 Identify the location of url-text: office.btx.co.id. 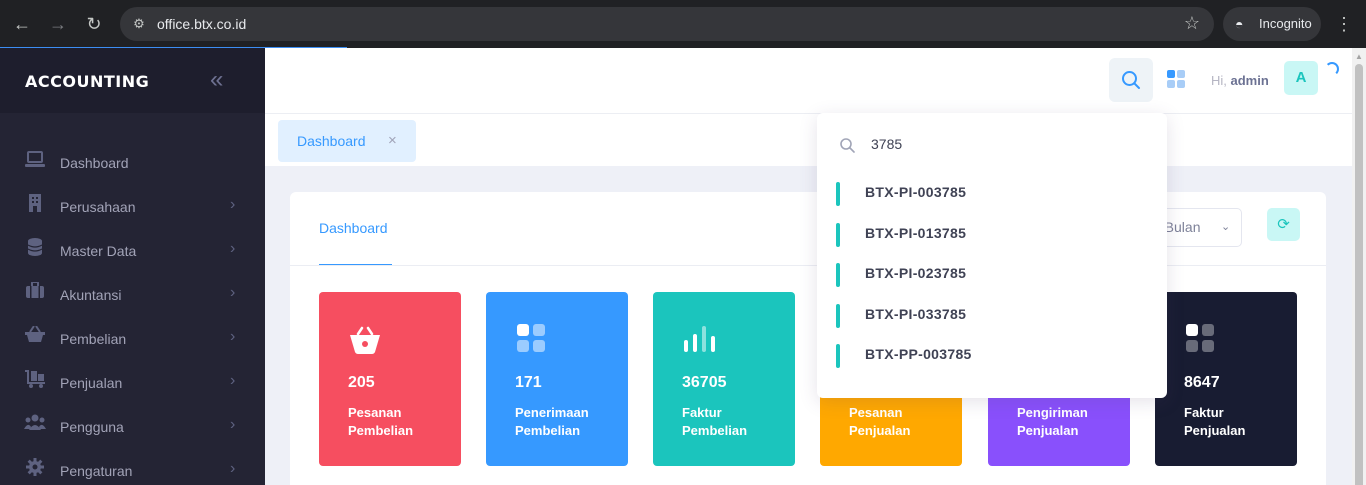
(201, 24).